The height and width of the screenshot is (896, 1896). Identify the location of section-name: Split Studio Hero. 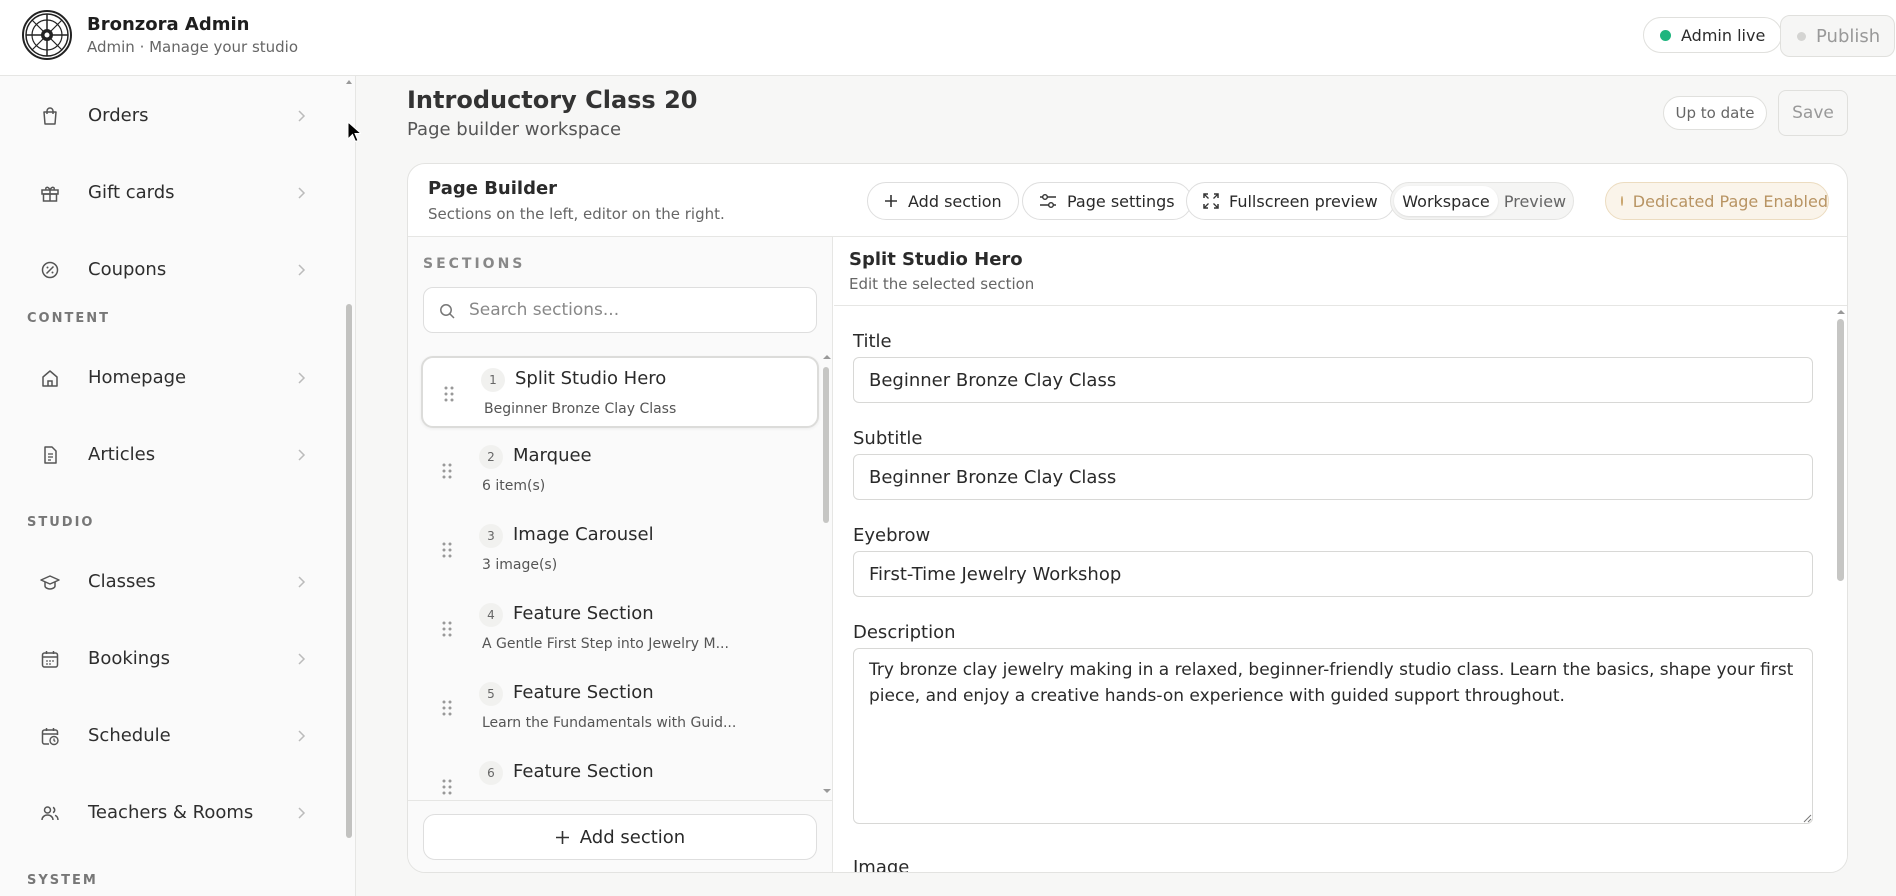
(591, 378).